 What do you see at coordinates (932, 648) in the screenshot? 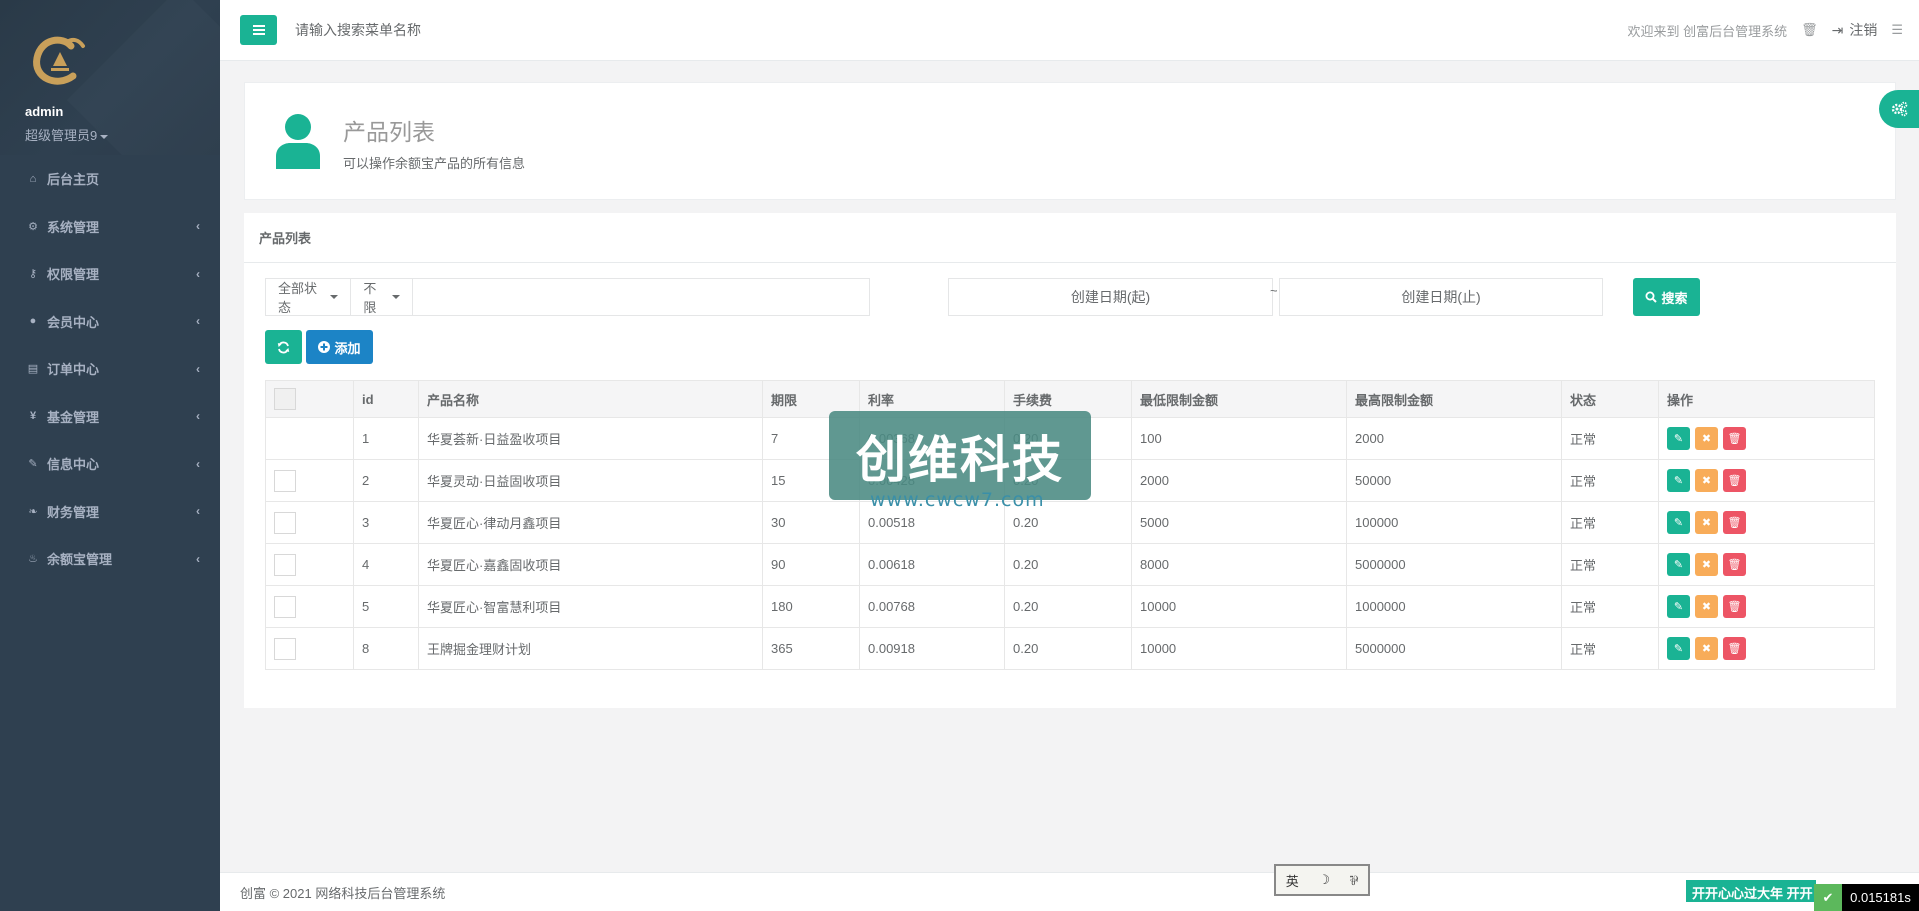
I see `cell-rate: 0.00918` at bounding box center [932, 648].